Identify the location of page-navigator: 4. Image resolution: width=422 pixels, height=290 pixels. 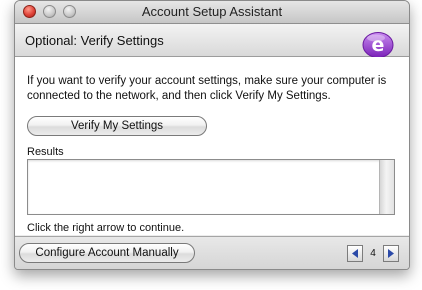
(373, 253).